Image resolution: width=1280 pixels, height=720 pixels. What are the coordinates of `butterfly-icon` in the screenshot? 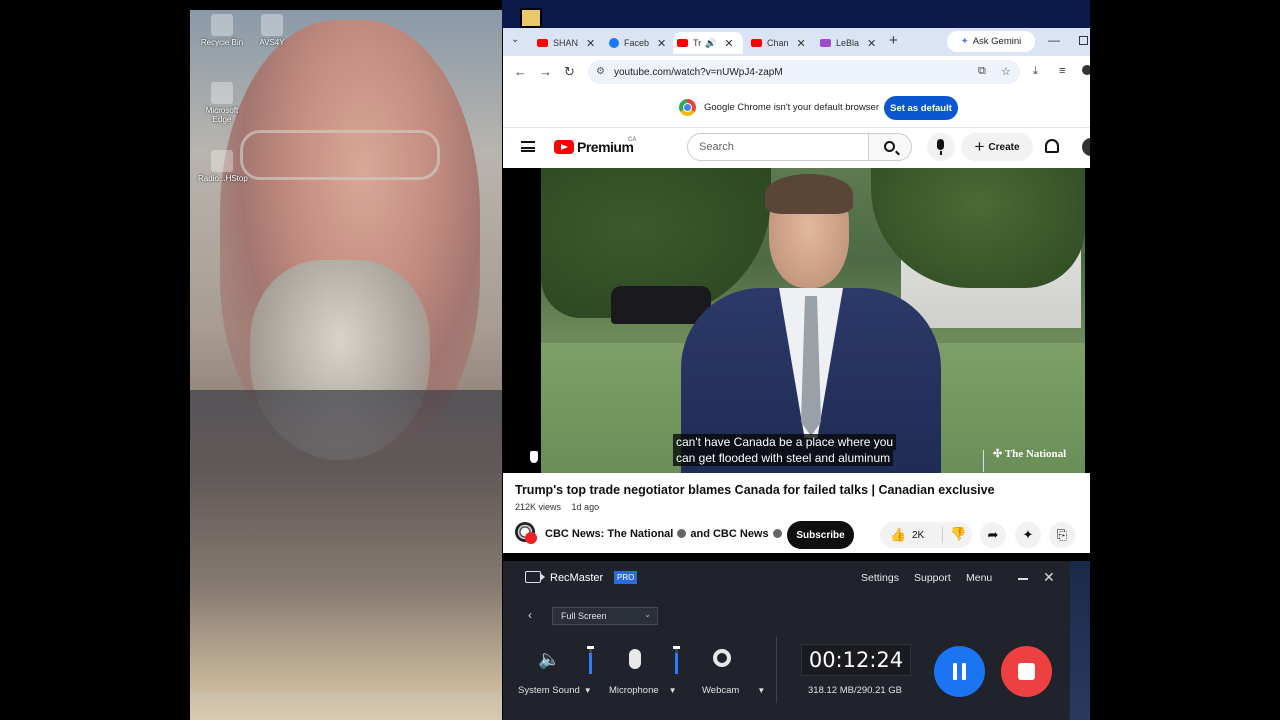 It's located at (825, 43).